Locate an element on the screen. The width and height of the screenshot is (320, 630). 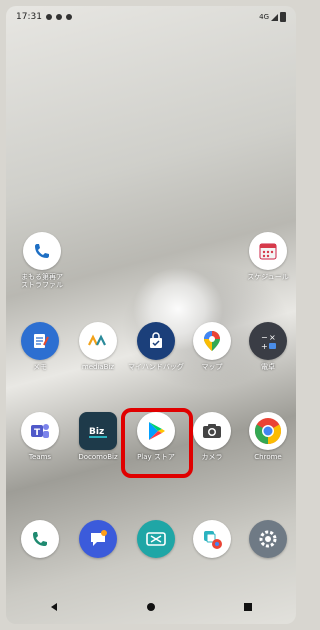
message-icon is located at coordinates (98, 539).